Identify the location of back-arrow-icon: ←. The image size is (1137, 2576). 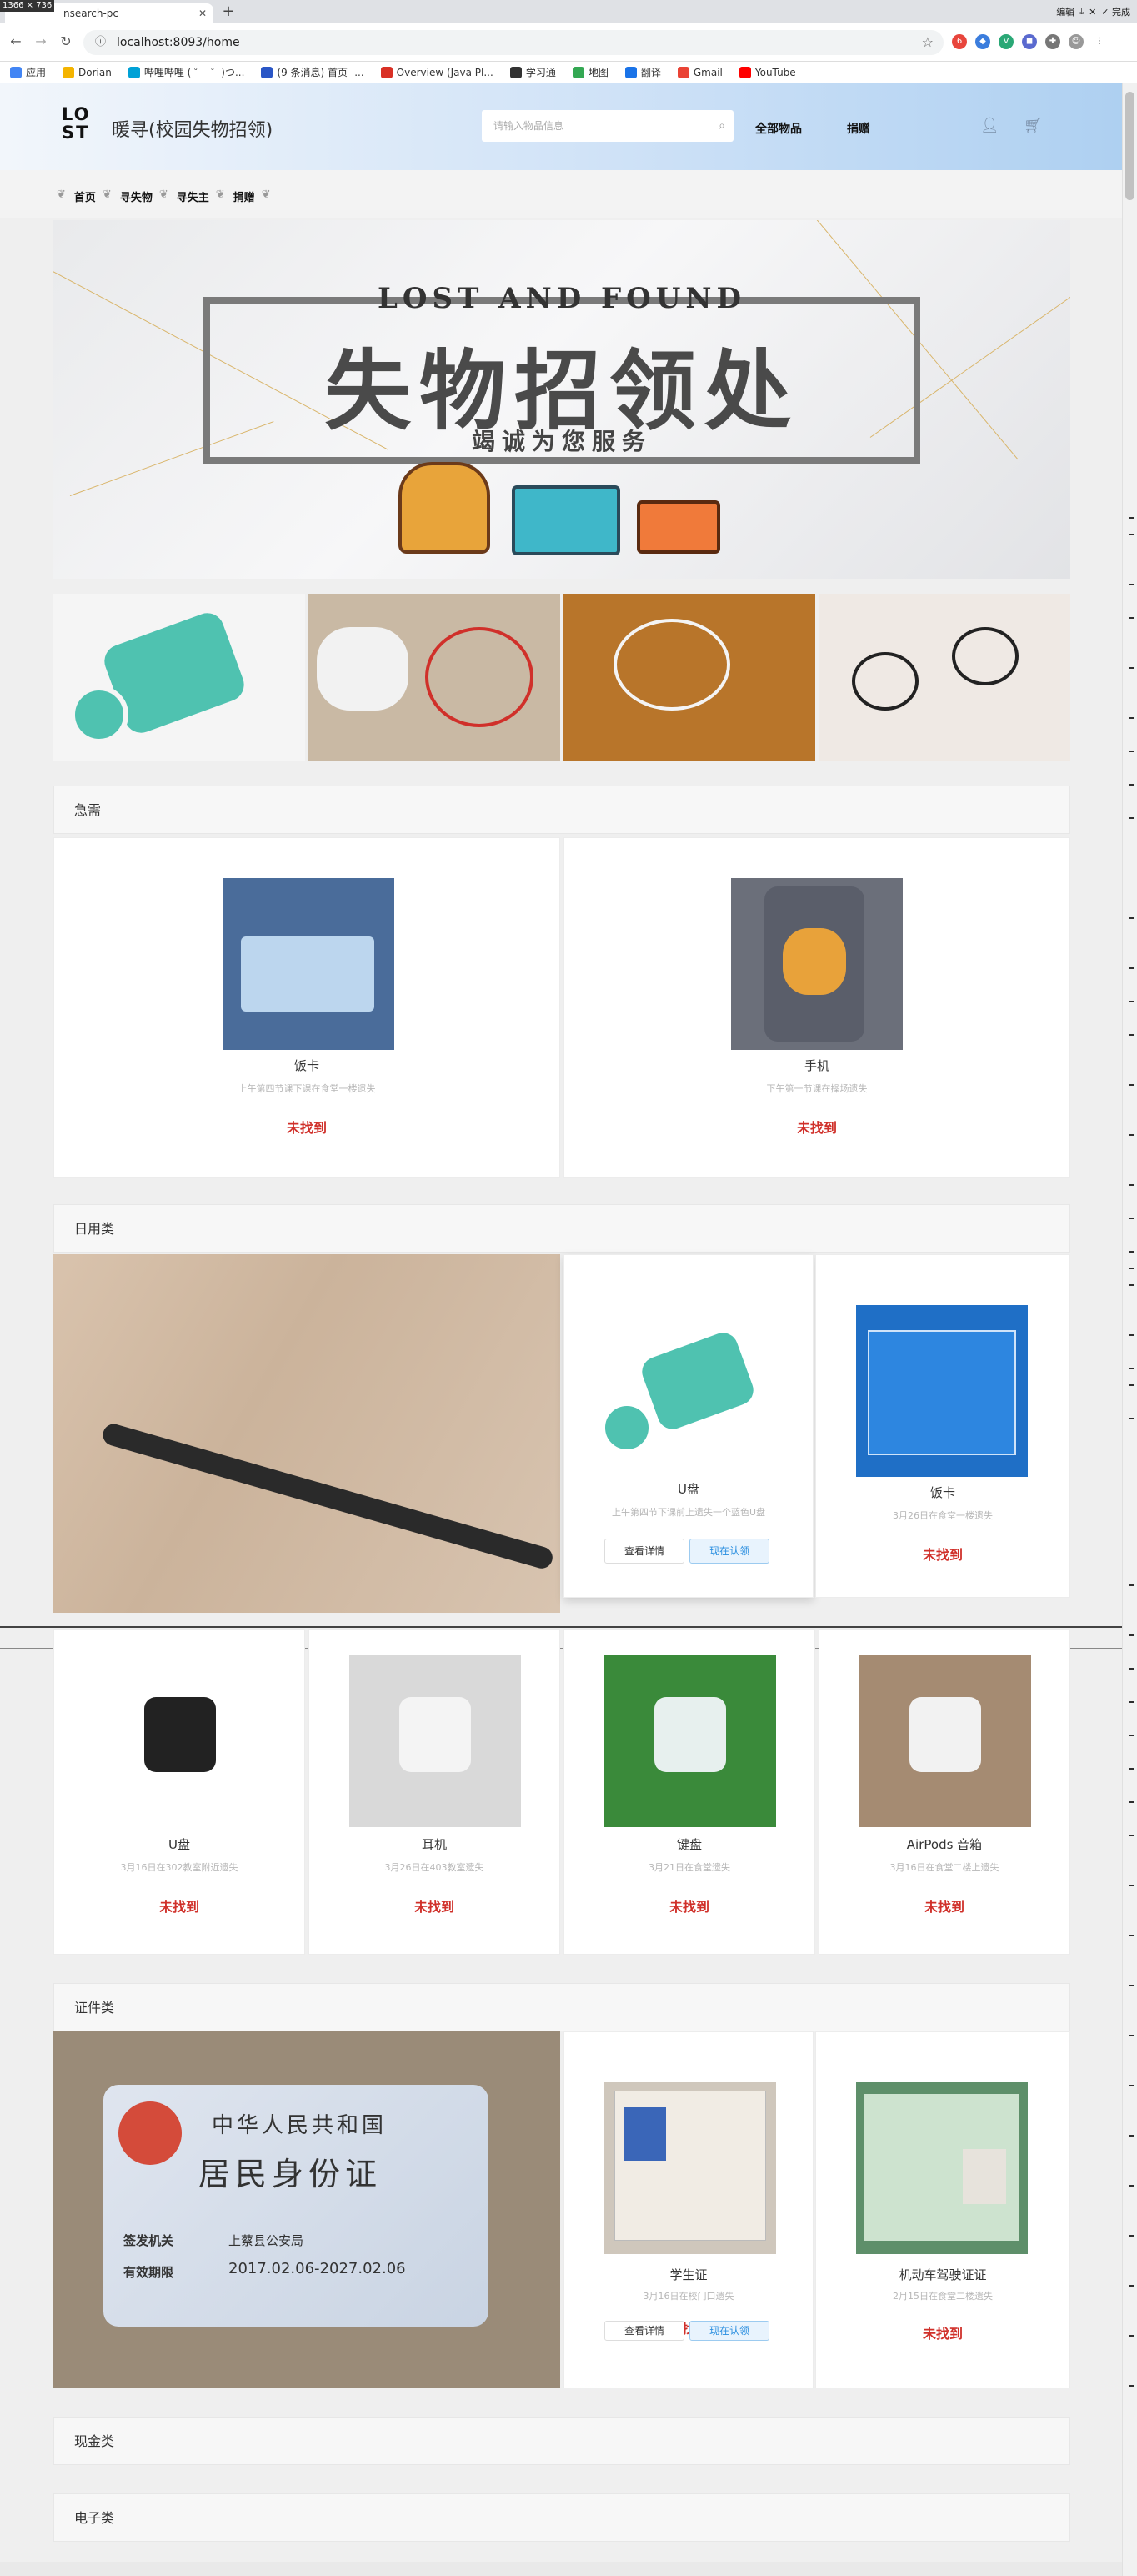
(16, 41).